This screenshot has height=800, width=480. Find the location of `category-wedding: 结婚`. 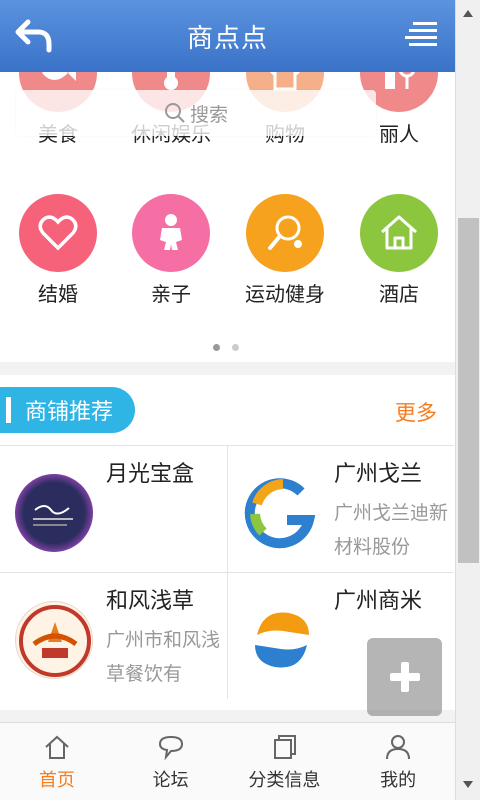

category-wedding: 结婚 is located at coordinates (58, 250).